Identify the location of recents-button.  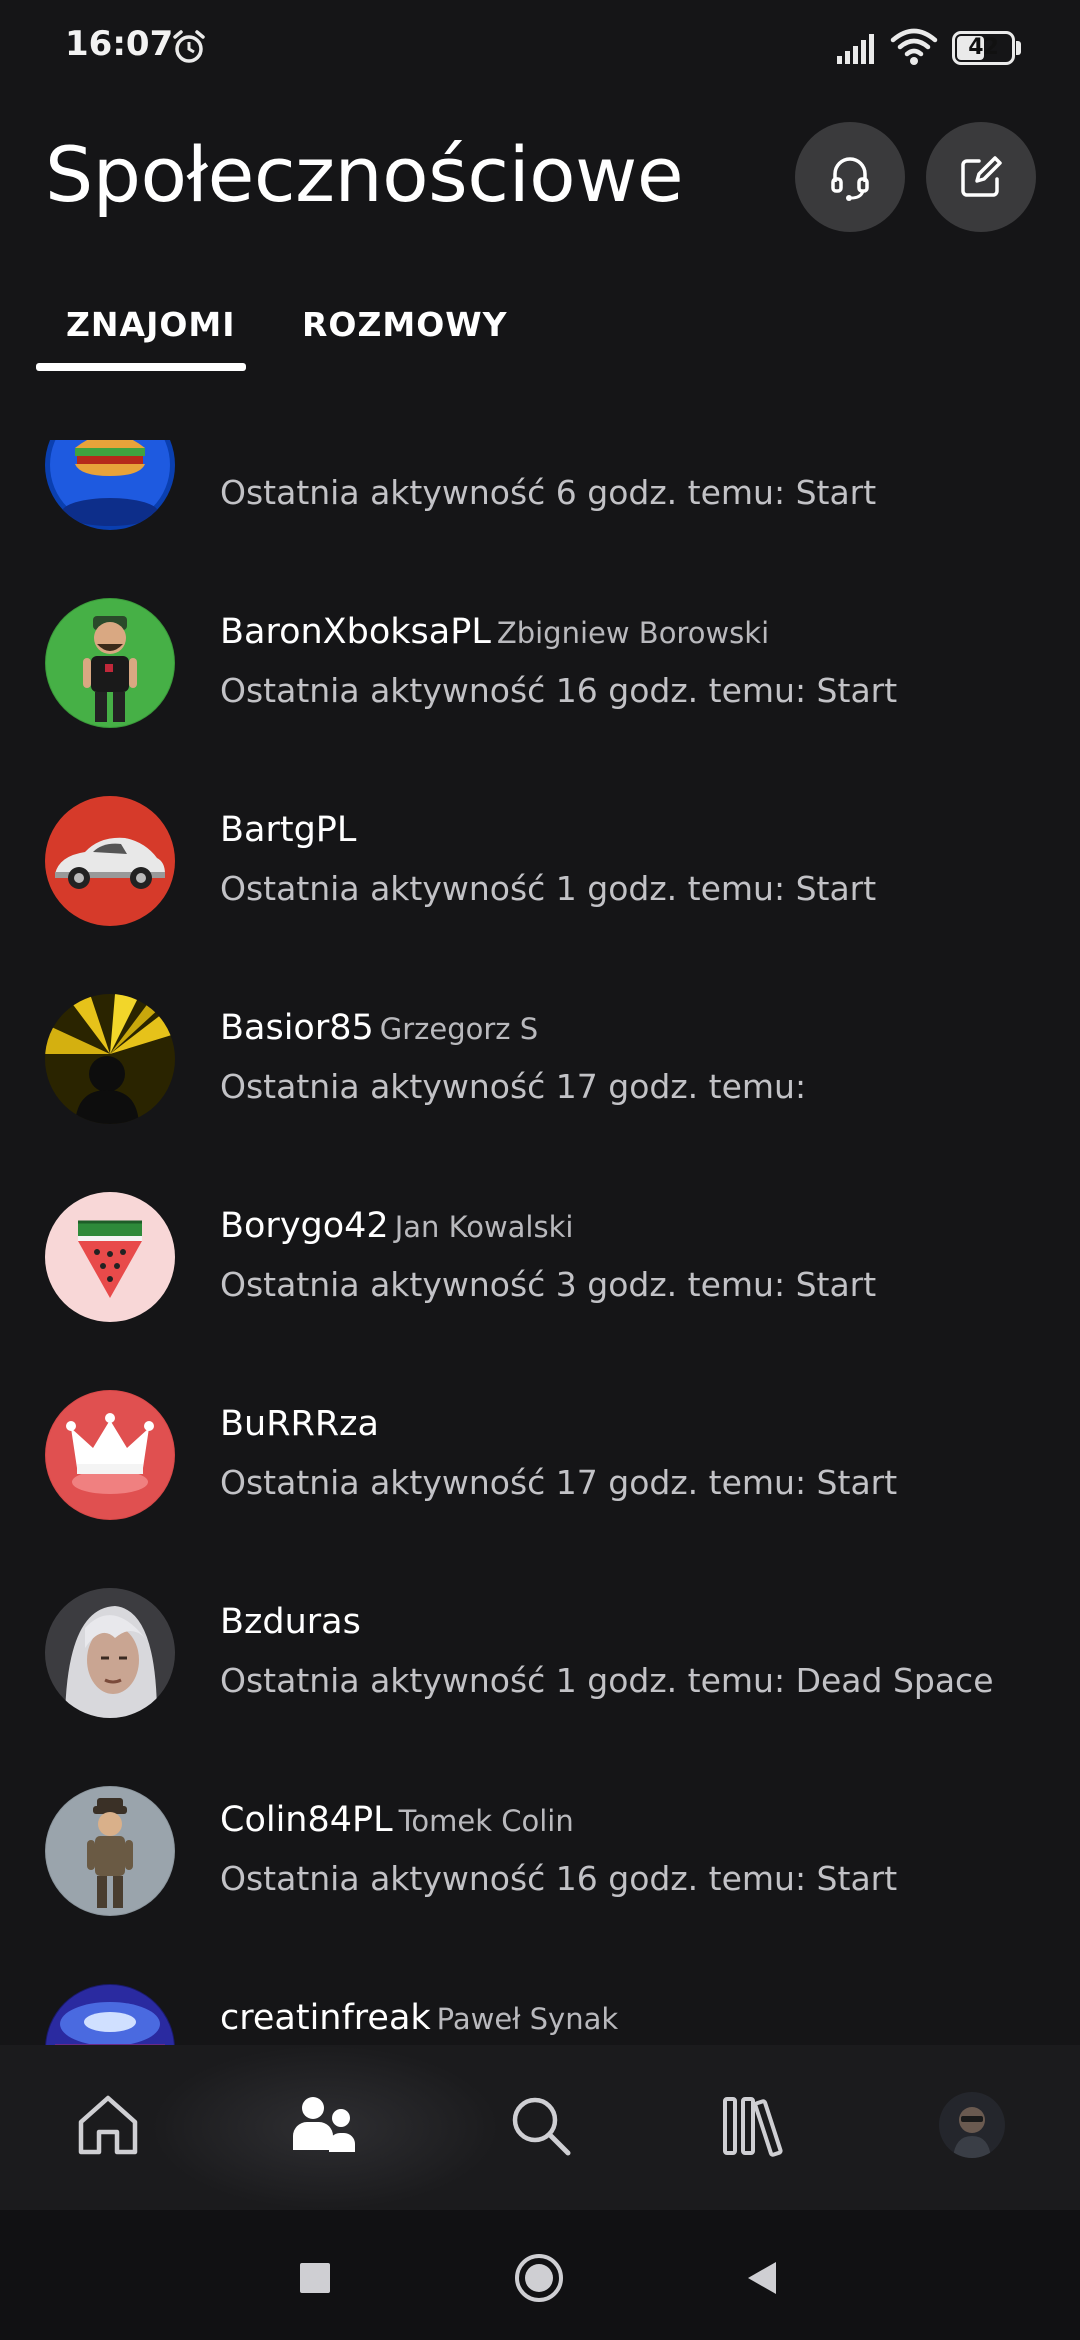
(315, 2278).